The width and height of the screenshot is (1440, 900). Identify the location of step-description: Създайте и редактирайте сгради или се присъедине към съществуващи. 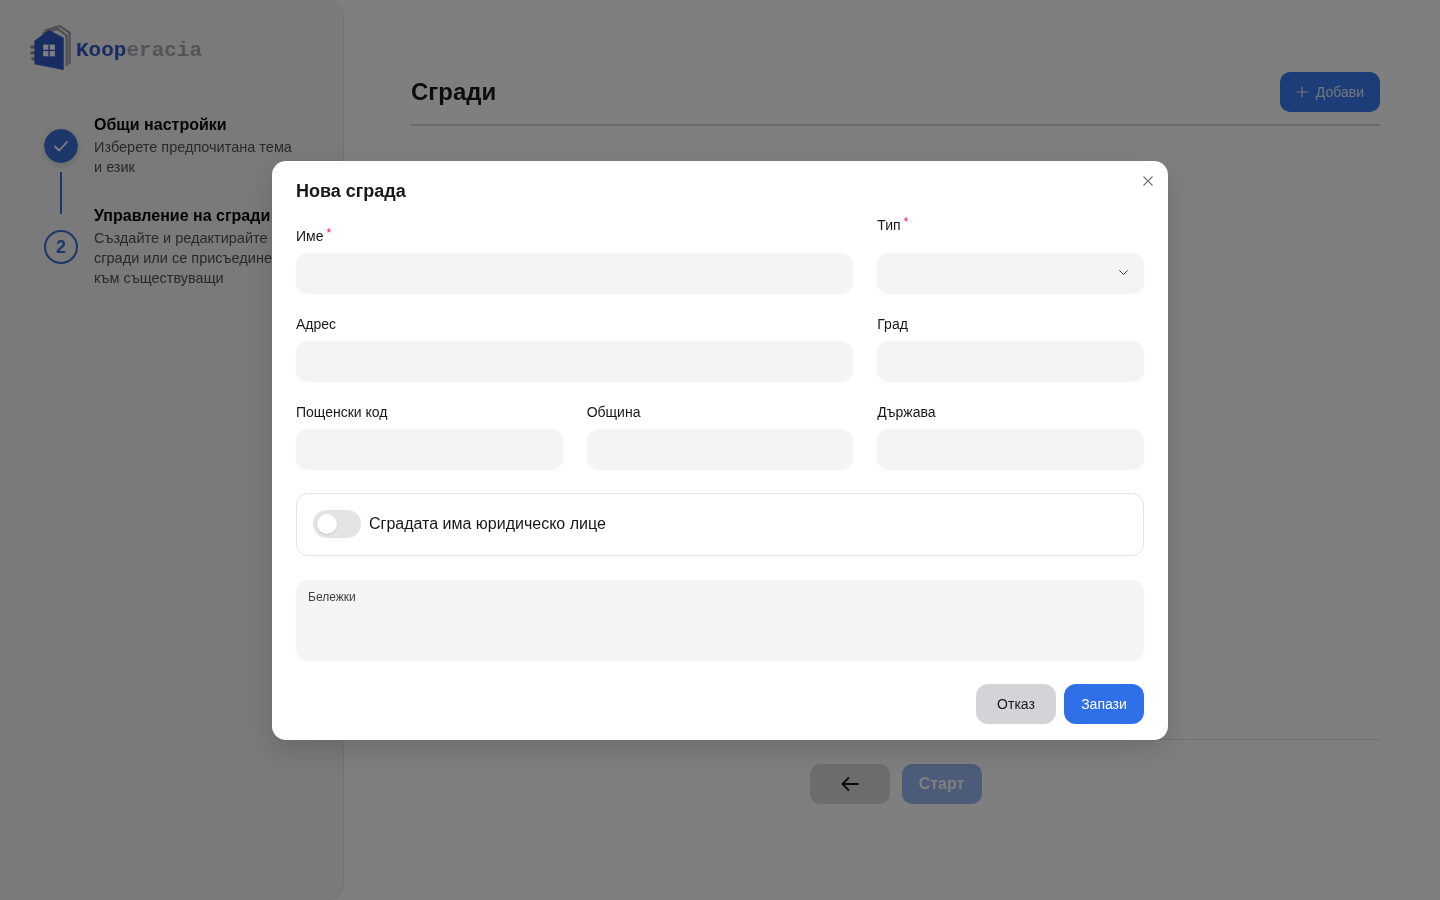
(183, 258).